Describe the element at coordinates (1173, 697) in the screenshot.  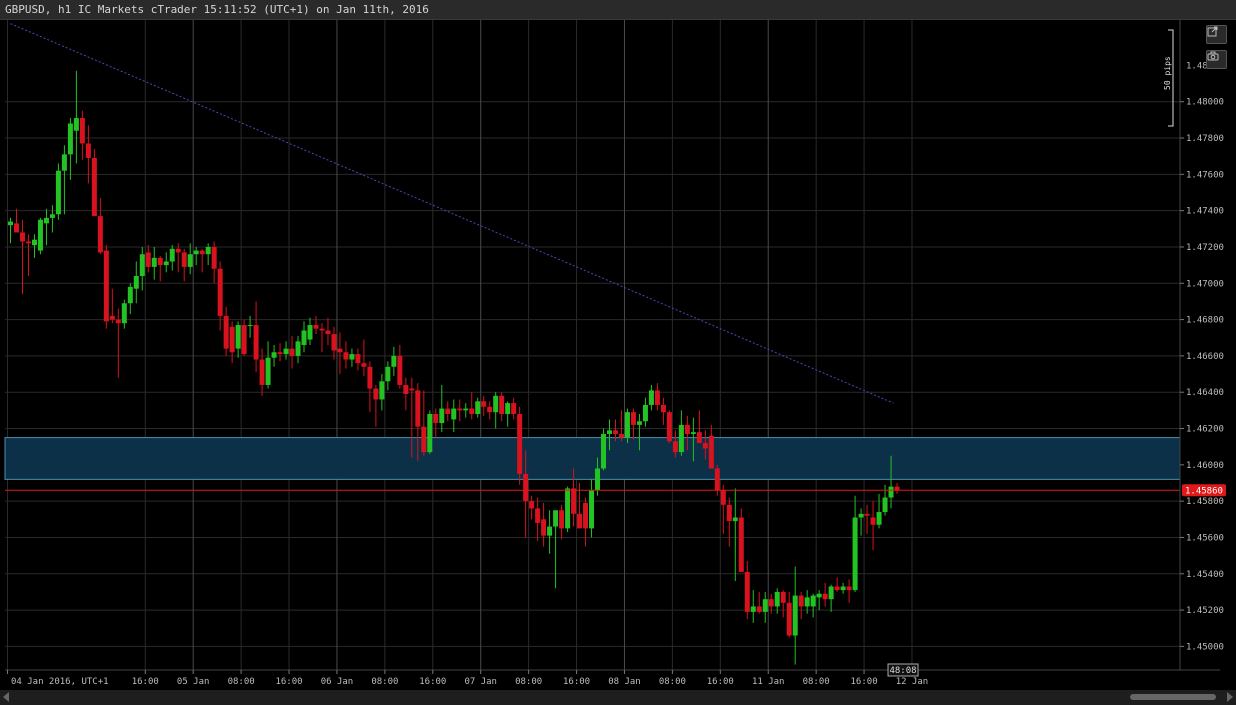
I see `scrollbar-thumb` at that location.